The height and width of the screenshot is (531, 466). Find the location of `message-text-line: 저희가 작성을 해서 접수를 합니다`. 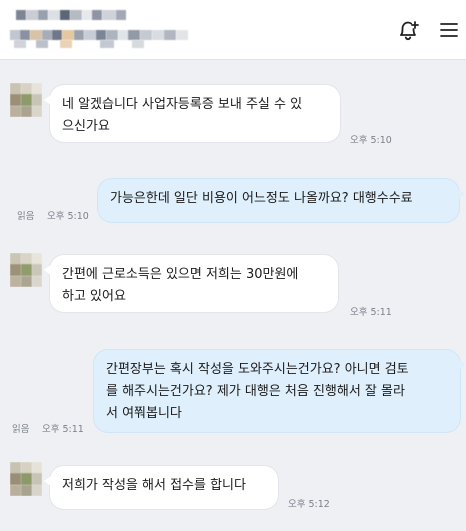

message-text-line: 저희가 작성을 해서 접수를 합니다 is located at coordinates (154, 485).